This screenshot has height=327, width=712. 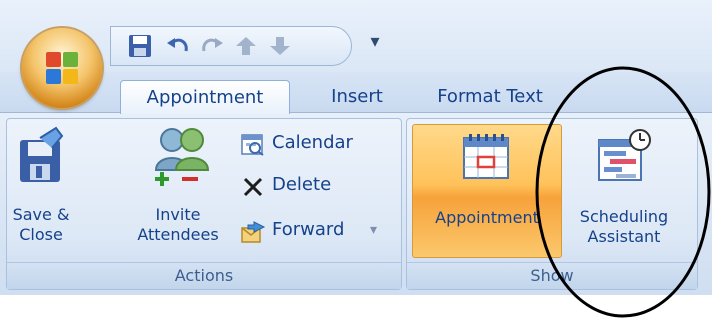 I want to click on invite-attendees-label-line1: Invite, so click(x=178, y=214).